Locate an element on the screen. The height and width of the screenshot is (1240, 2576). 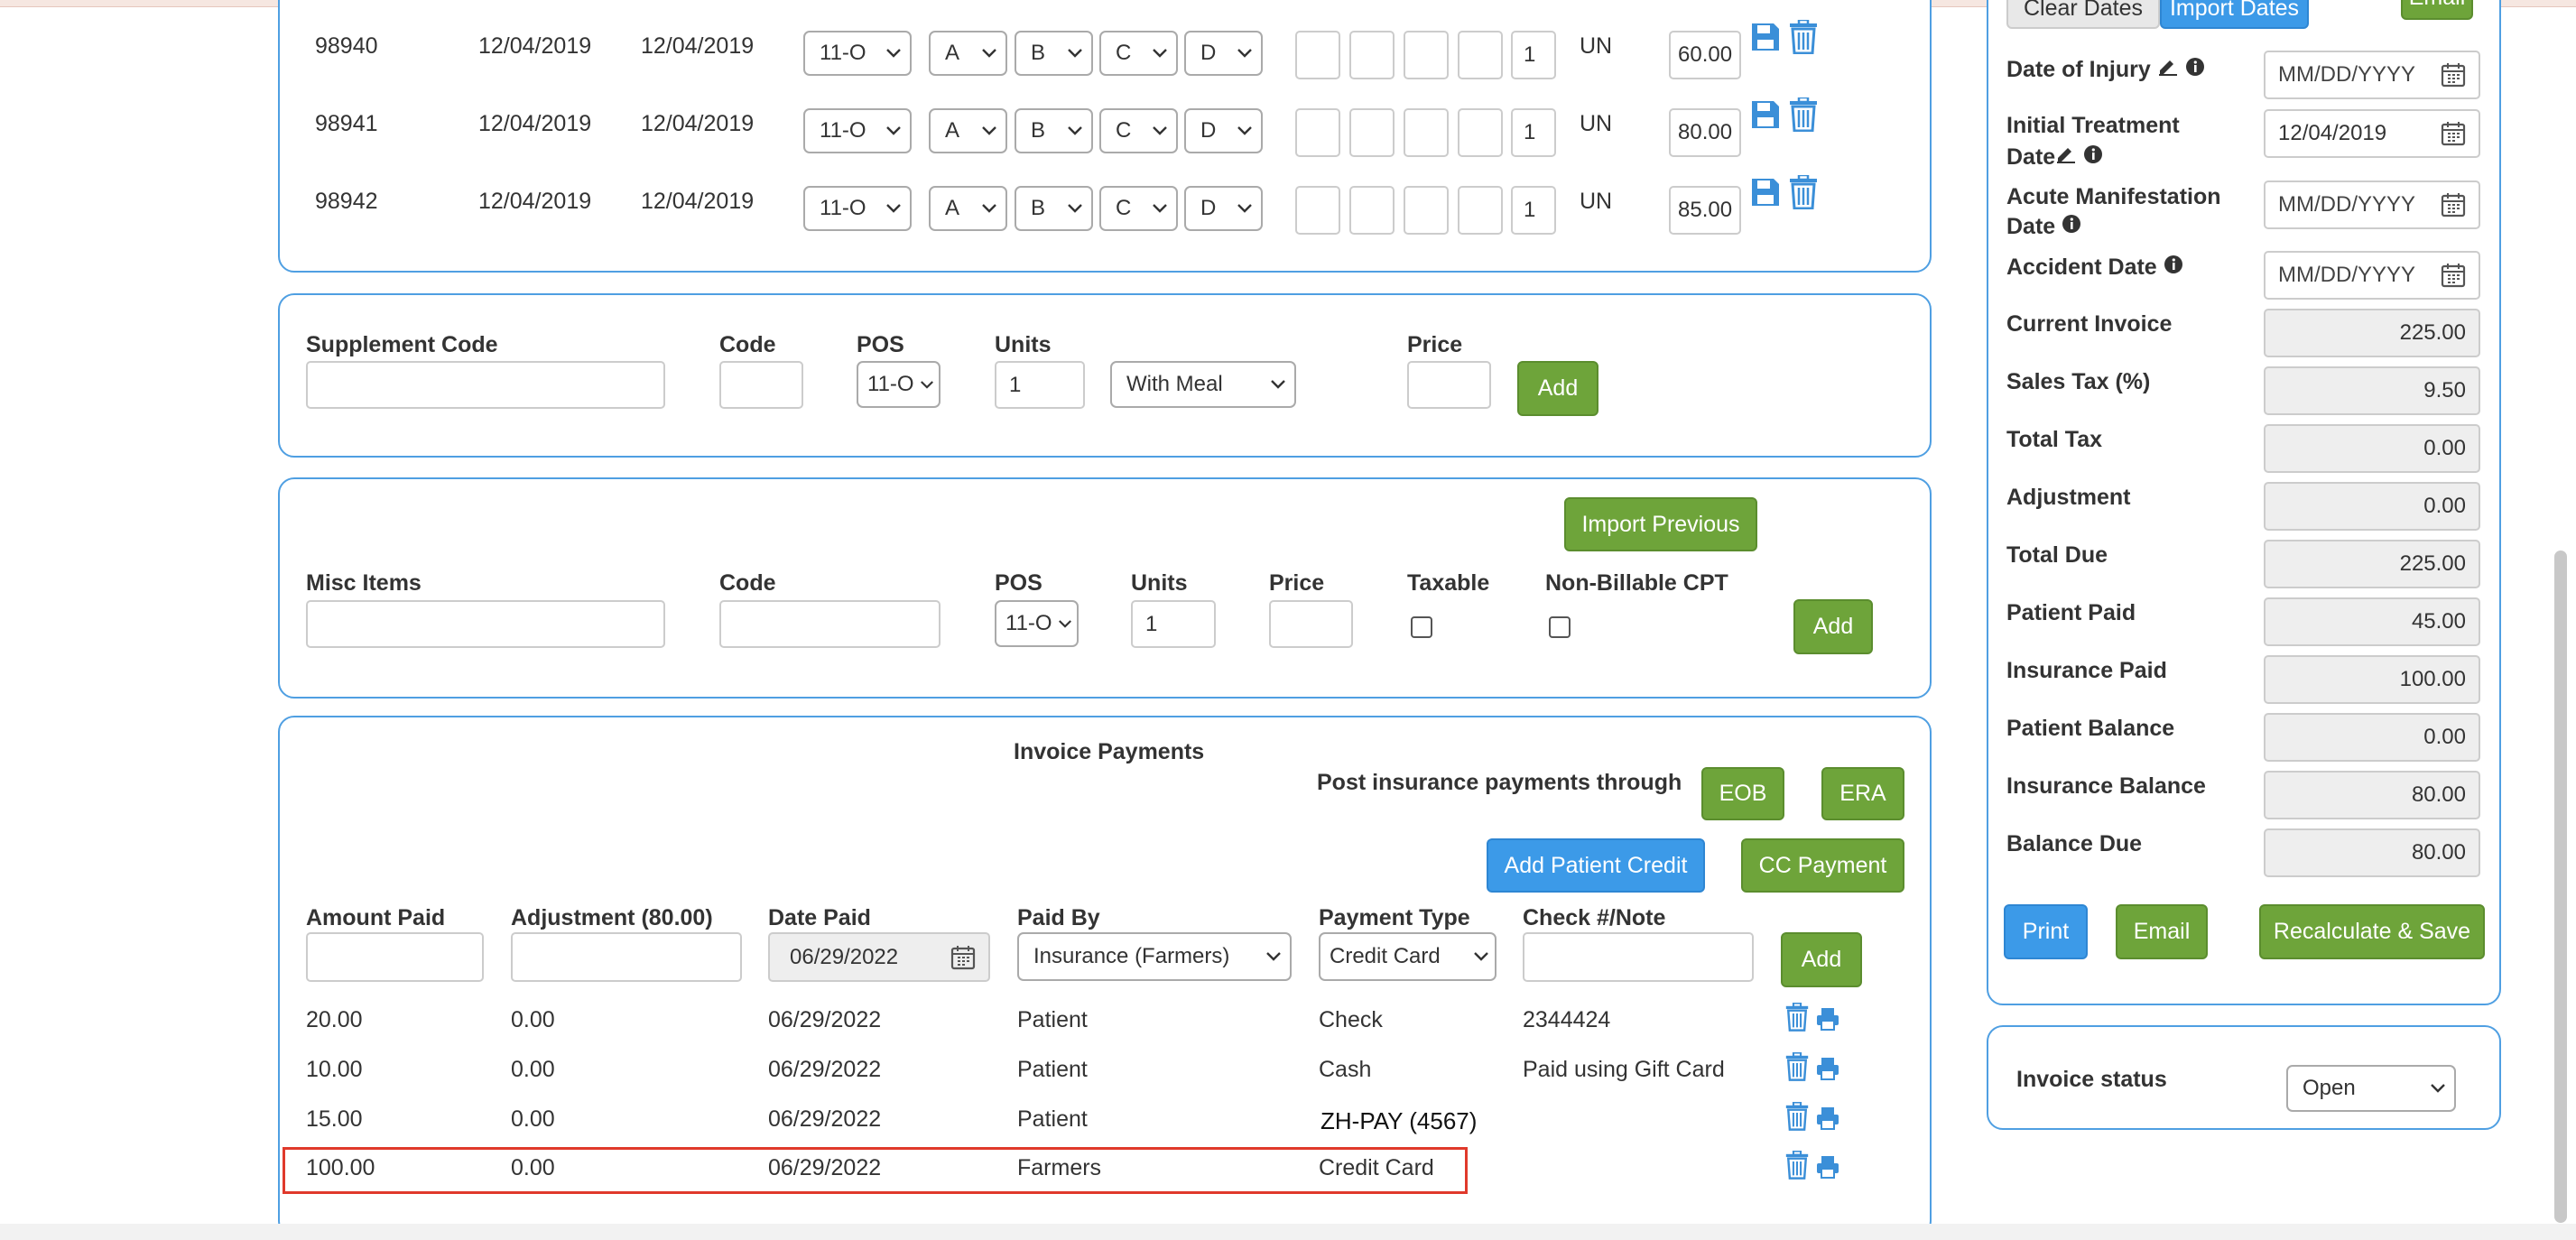
invoice-status-select: Open is located at coordinates (2371, 1088).